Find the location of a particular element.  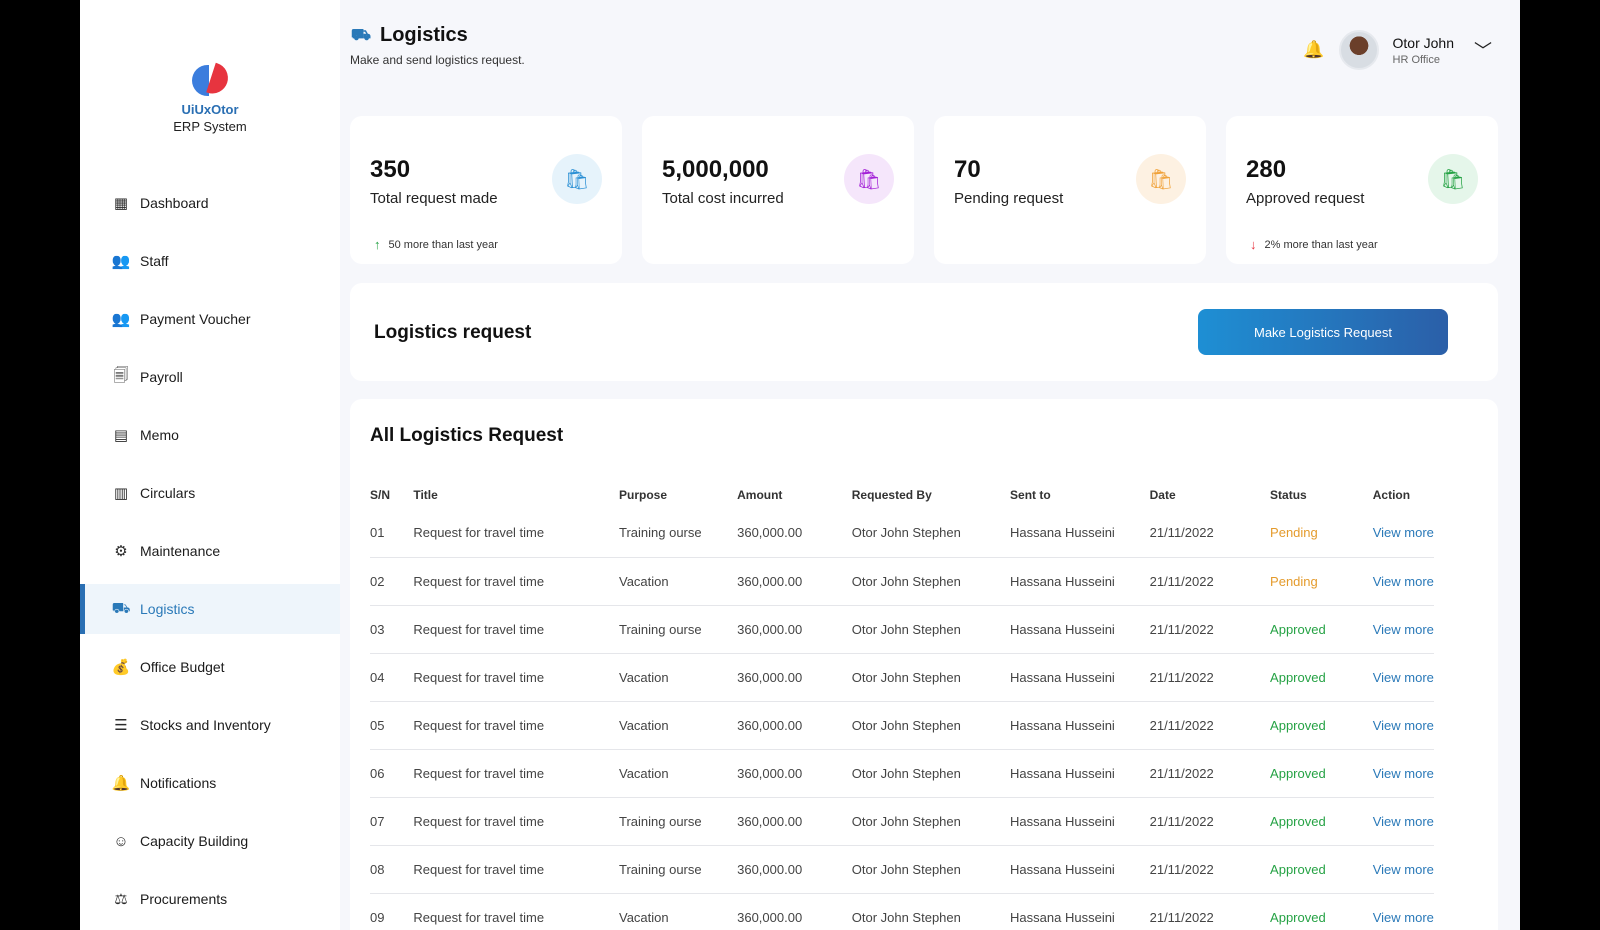

stat-card: 70 Pending request 🛍 is located at coordinates (1070, 190).